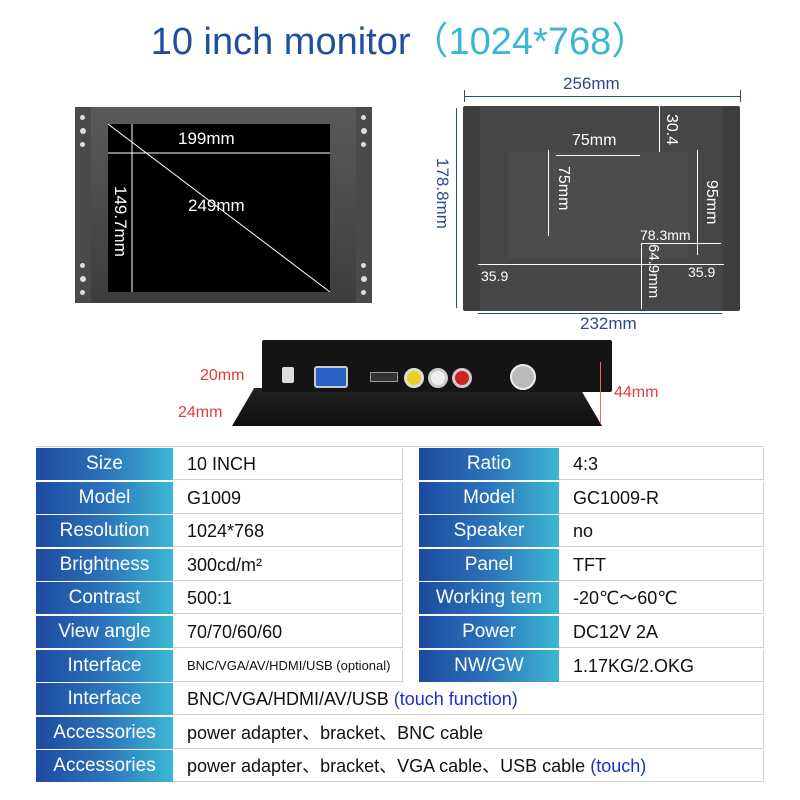 The image size is (800, 800). I want to click on spec-value-note: (touch), so click(618, 766).